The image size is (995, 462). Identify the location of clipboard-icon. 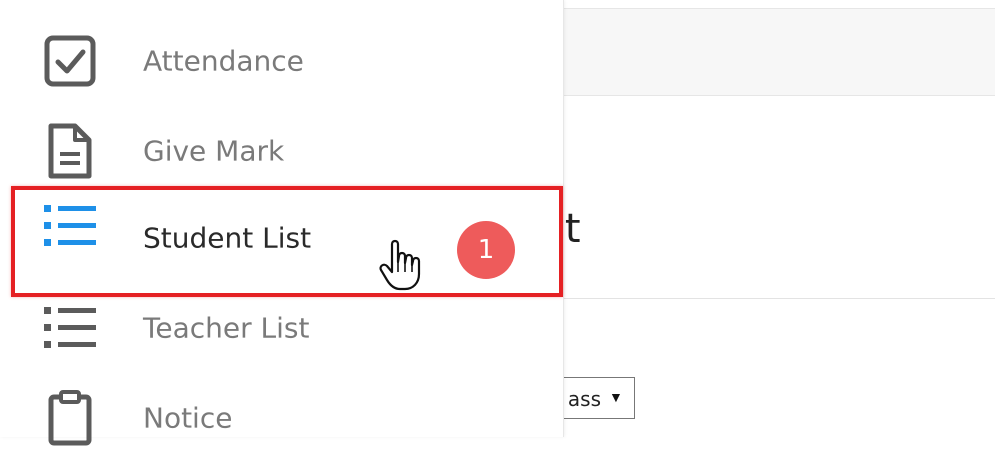
(70, 418).